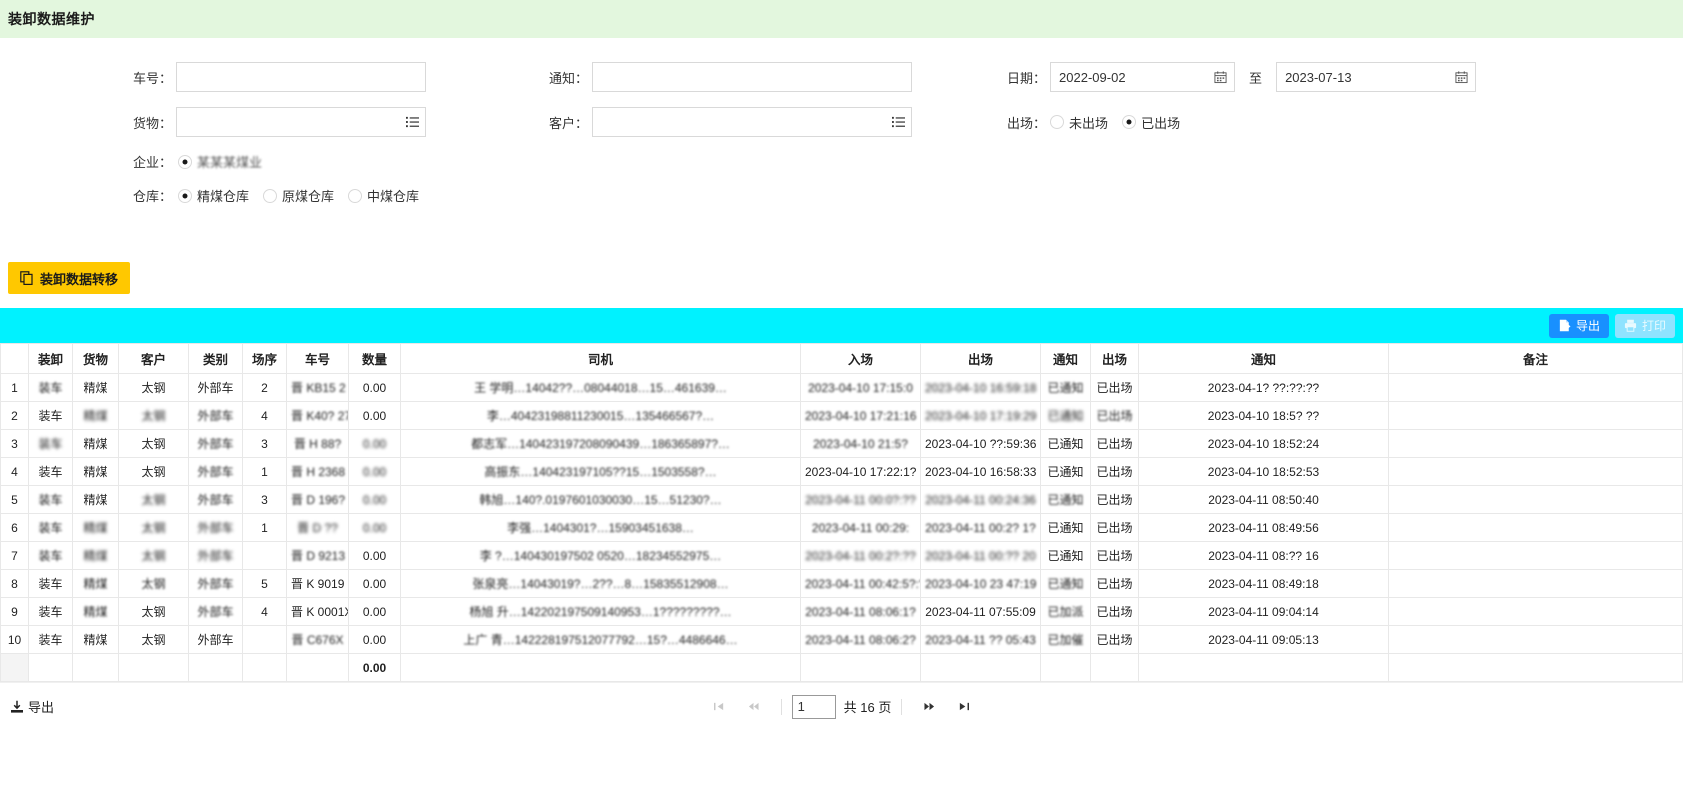  I want to click on warehouse-radio-group: 精煤仓库 原煤仓库 中煤仓库, so click(298, 195).